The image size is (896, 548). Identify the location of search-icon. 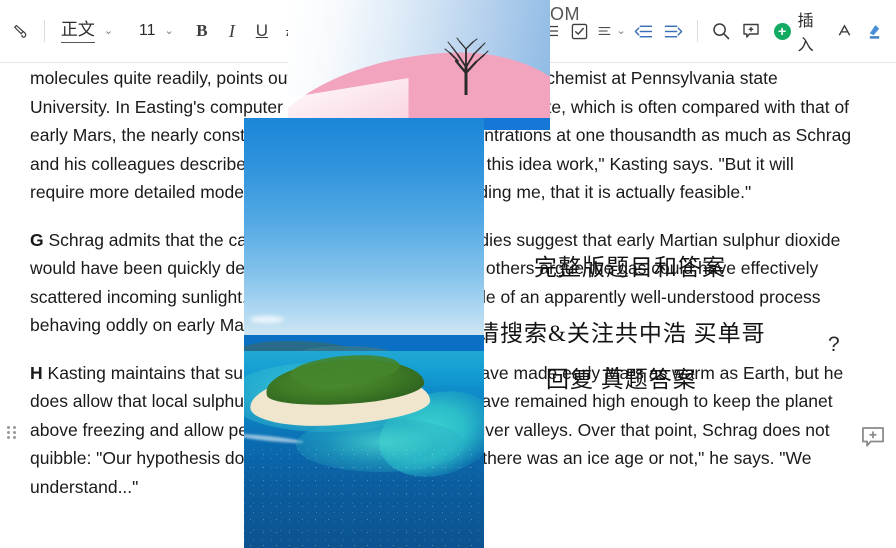
(721, 31).